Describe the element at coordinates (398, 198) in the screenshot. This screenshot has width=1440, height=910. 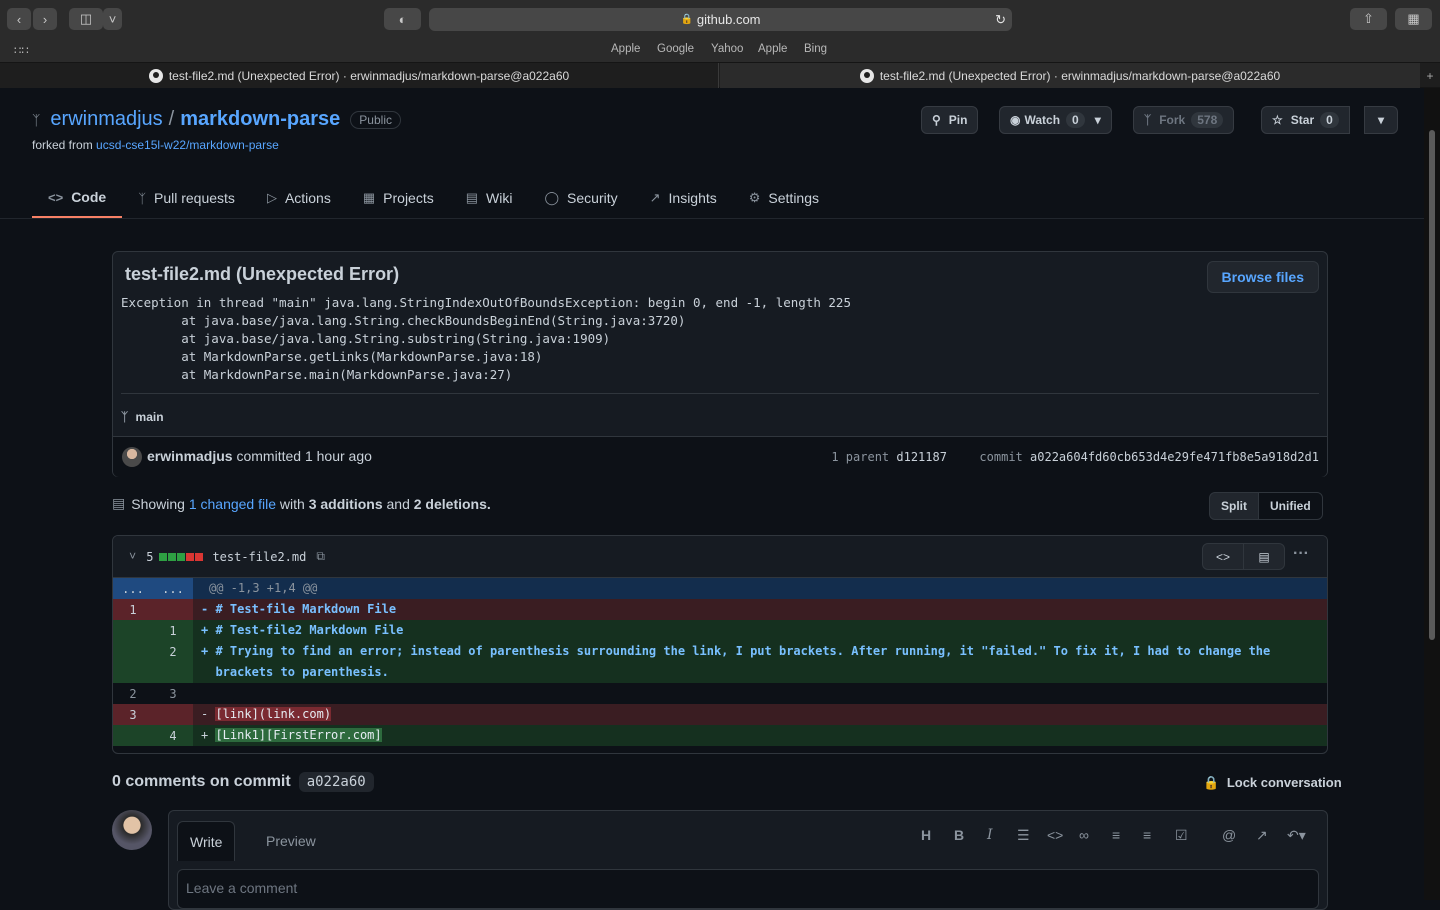
I see `tab-projects: ▦ Projects` at that location.